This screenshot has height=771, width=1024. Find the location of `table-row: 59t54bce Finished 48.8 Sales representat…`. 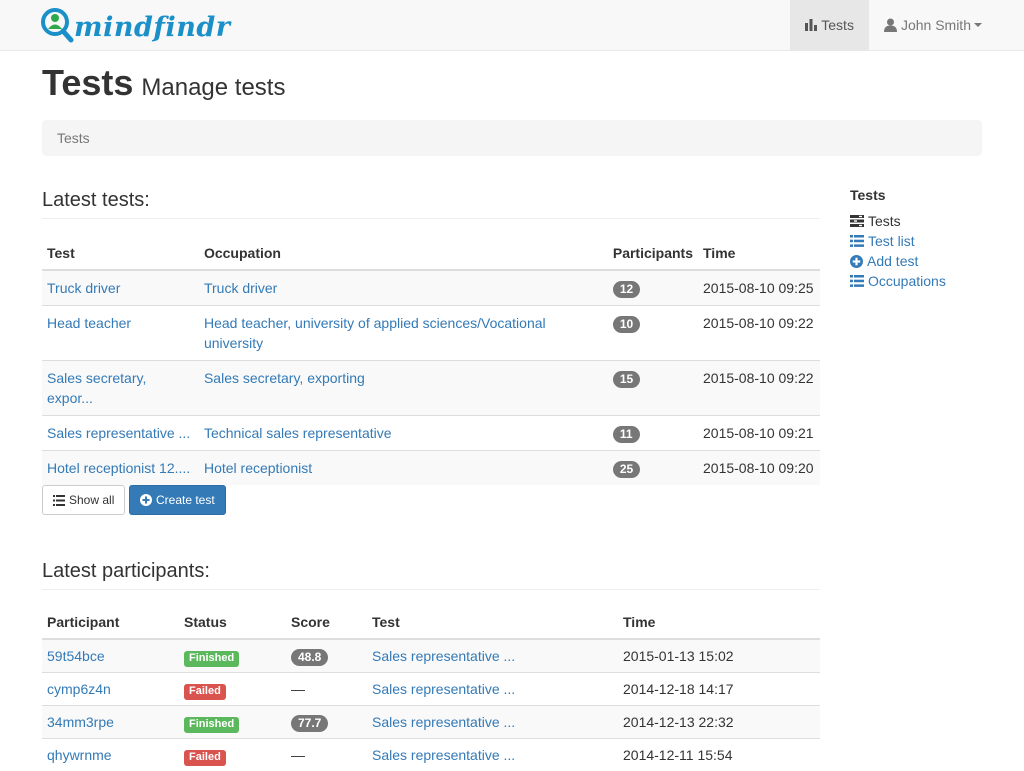

table-row: 59t54bce Finished 48.8 Sales representat… is located at coordinates (431, 656).